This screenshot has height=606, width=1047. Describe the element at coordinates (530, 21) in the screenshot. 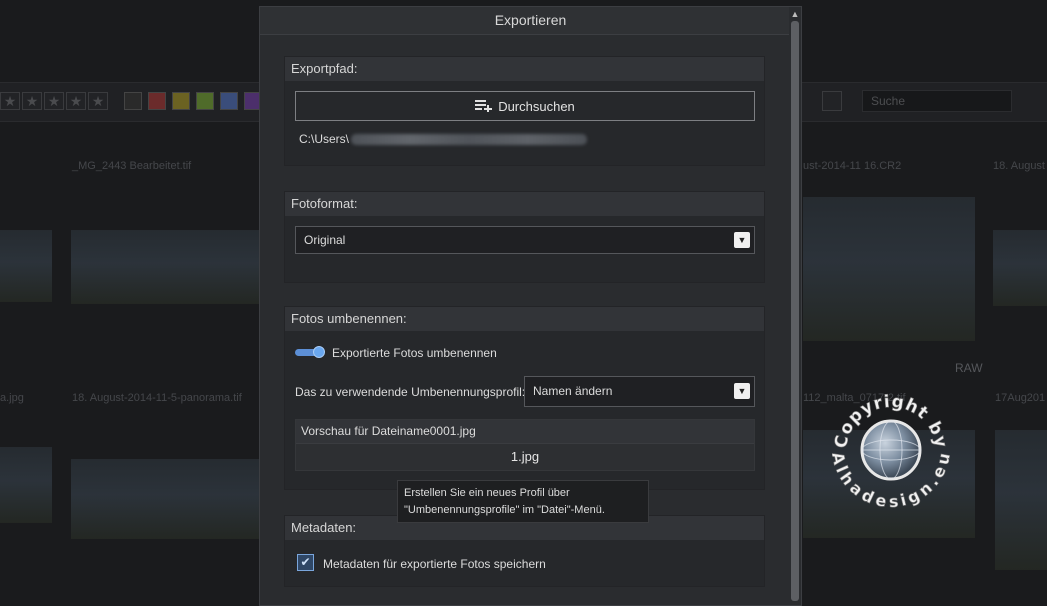

I see `dialog-title: Exportieren` at that location.